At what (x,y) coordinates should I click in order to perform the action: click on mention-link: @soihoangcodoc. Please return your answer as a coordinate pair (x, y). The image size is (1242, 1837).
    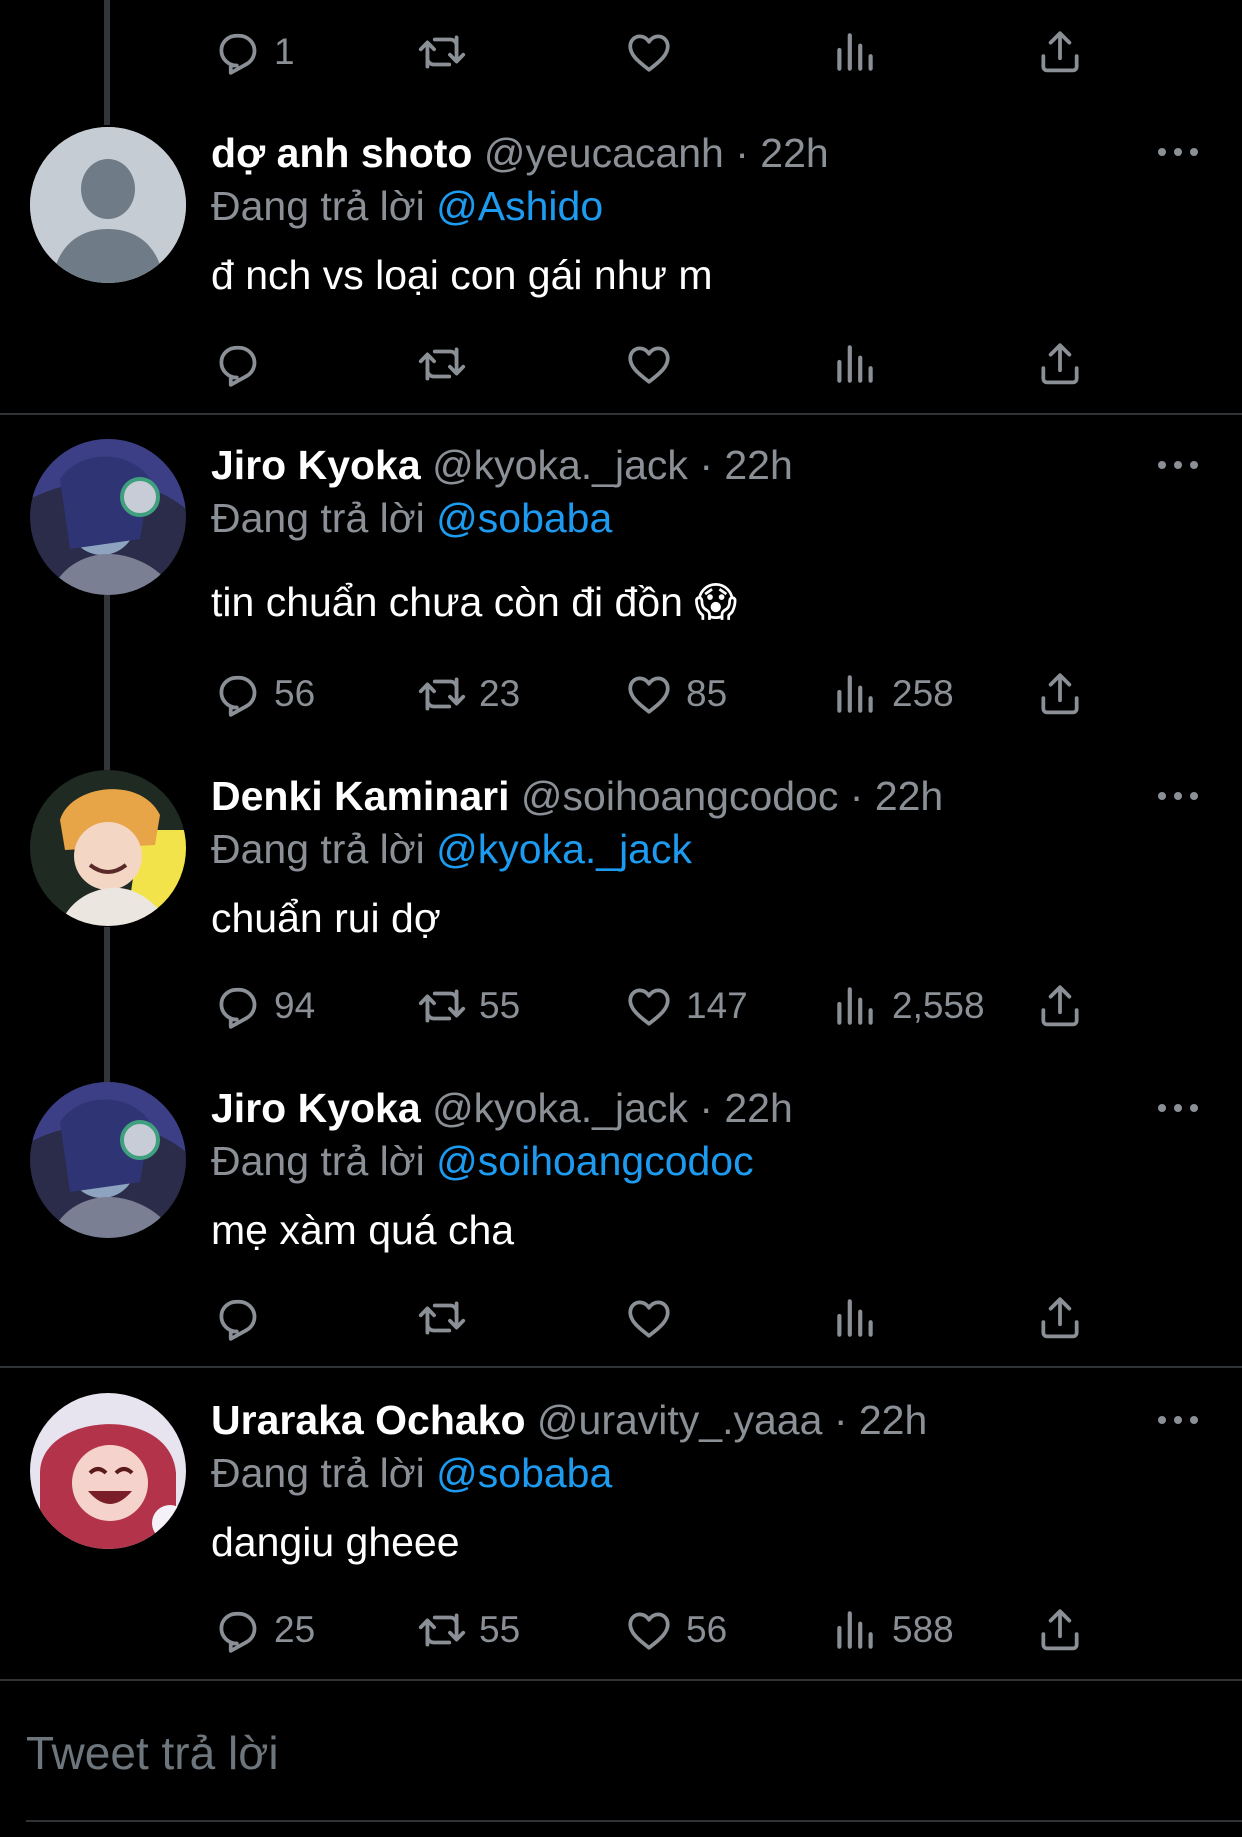
    Looking at the image, I should click on (594, 1161).